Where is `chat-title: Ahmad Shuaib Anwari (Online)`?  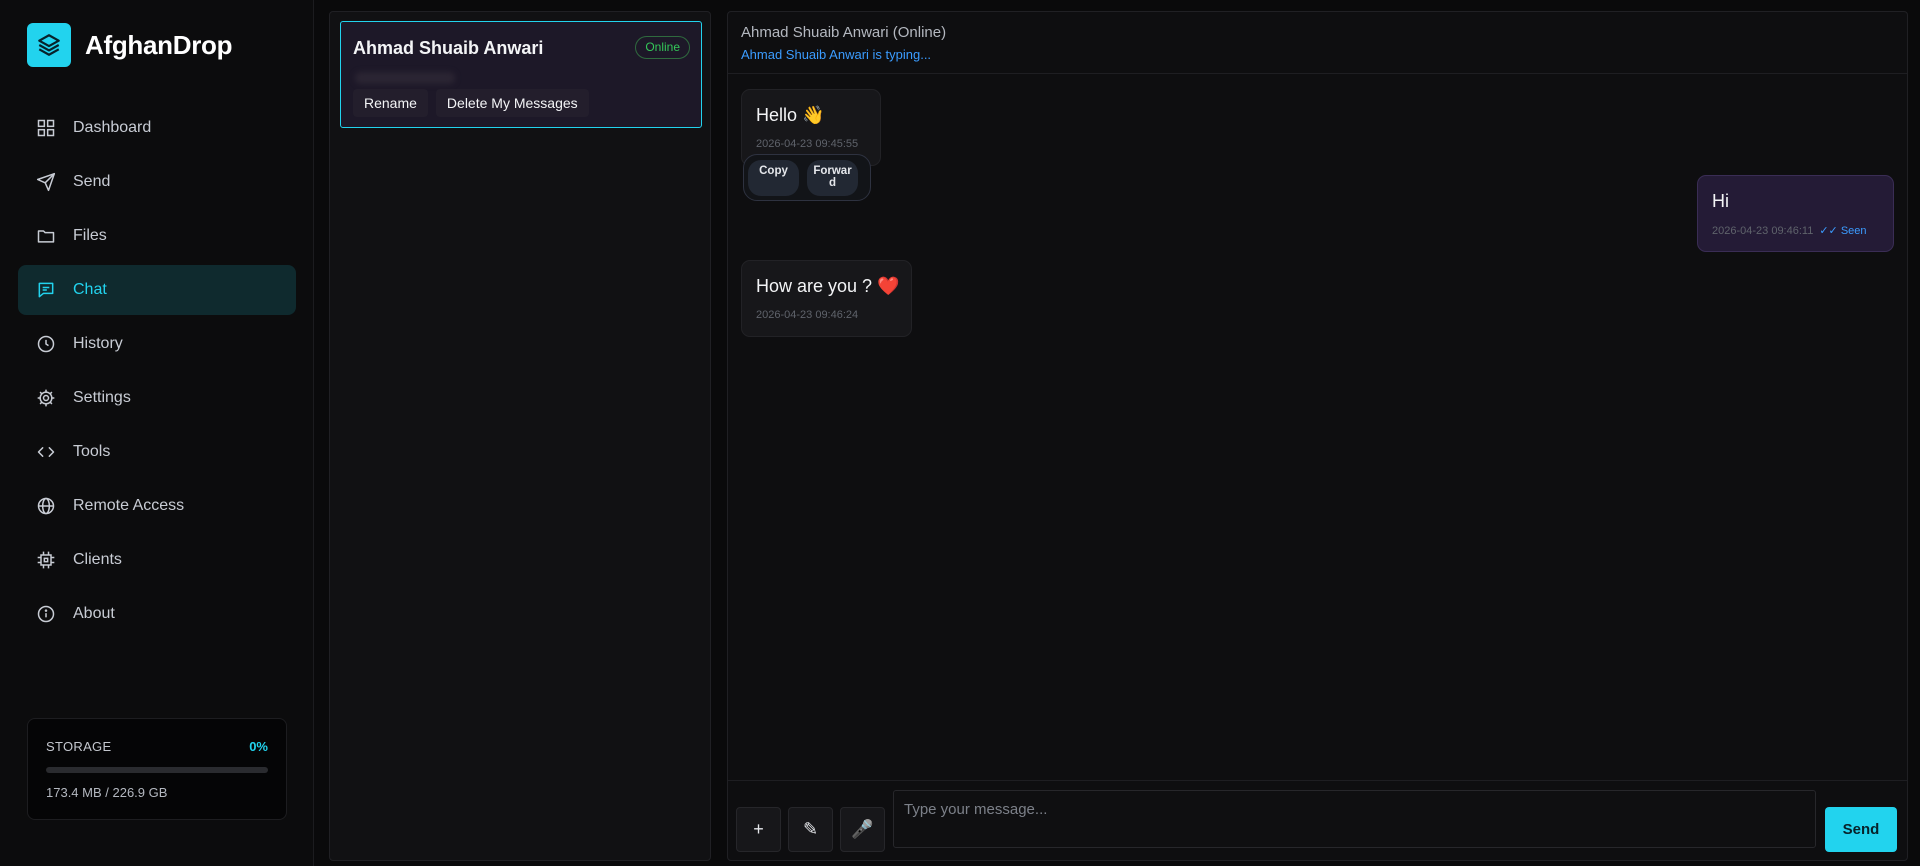 chat-title: Ahmad Shuaib Anwari (Online) is located at coordinates (844, 32).